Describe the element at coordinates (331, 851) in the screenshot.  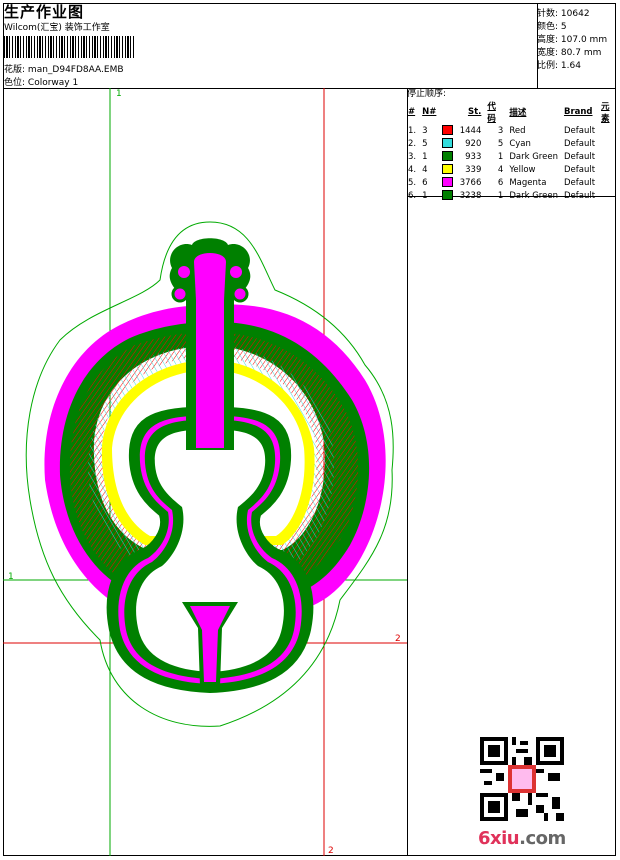
I see `marker-red-bottom: 2` at that location.